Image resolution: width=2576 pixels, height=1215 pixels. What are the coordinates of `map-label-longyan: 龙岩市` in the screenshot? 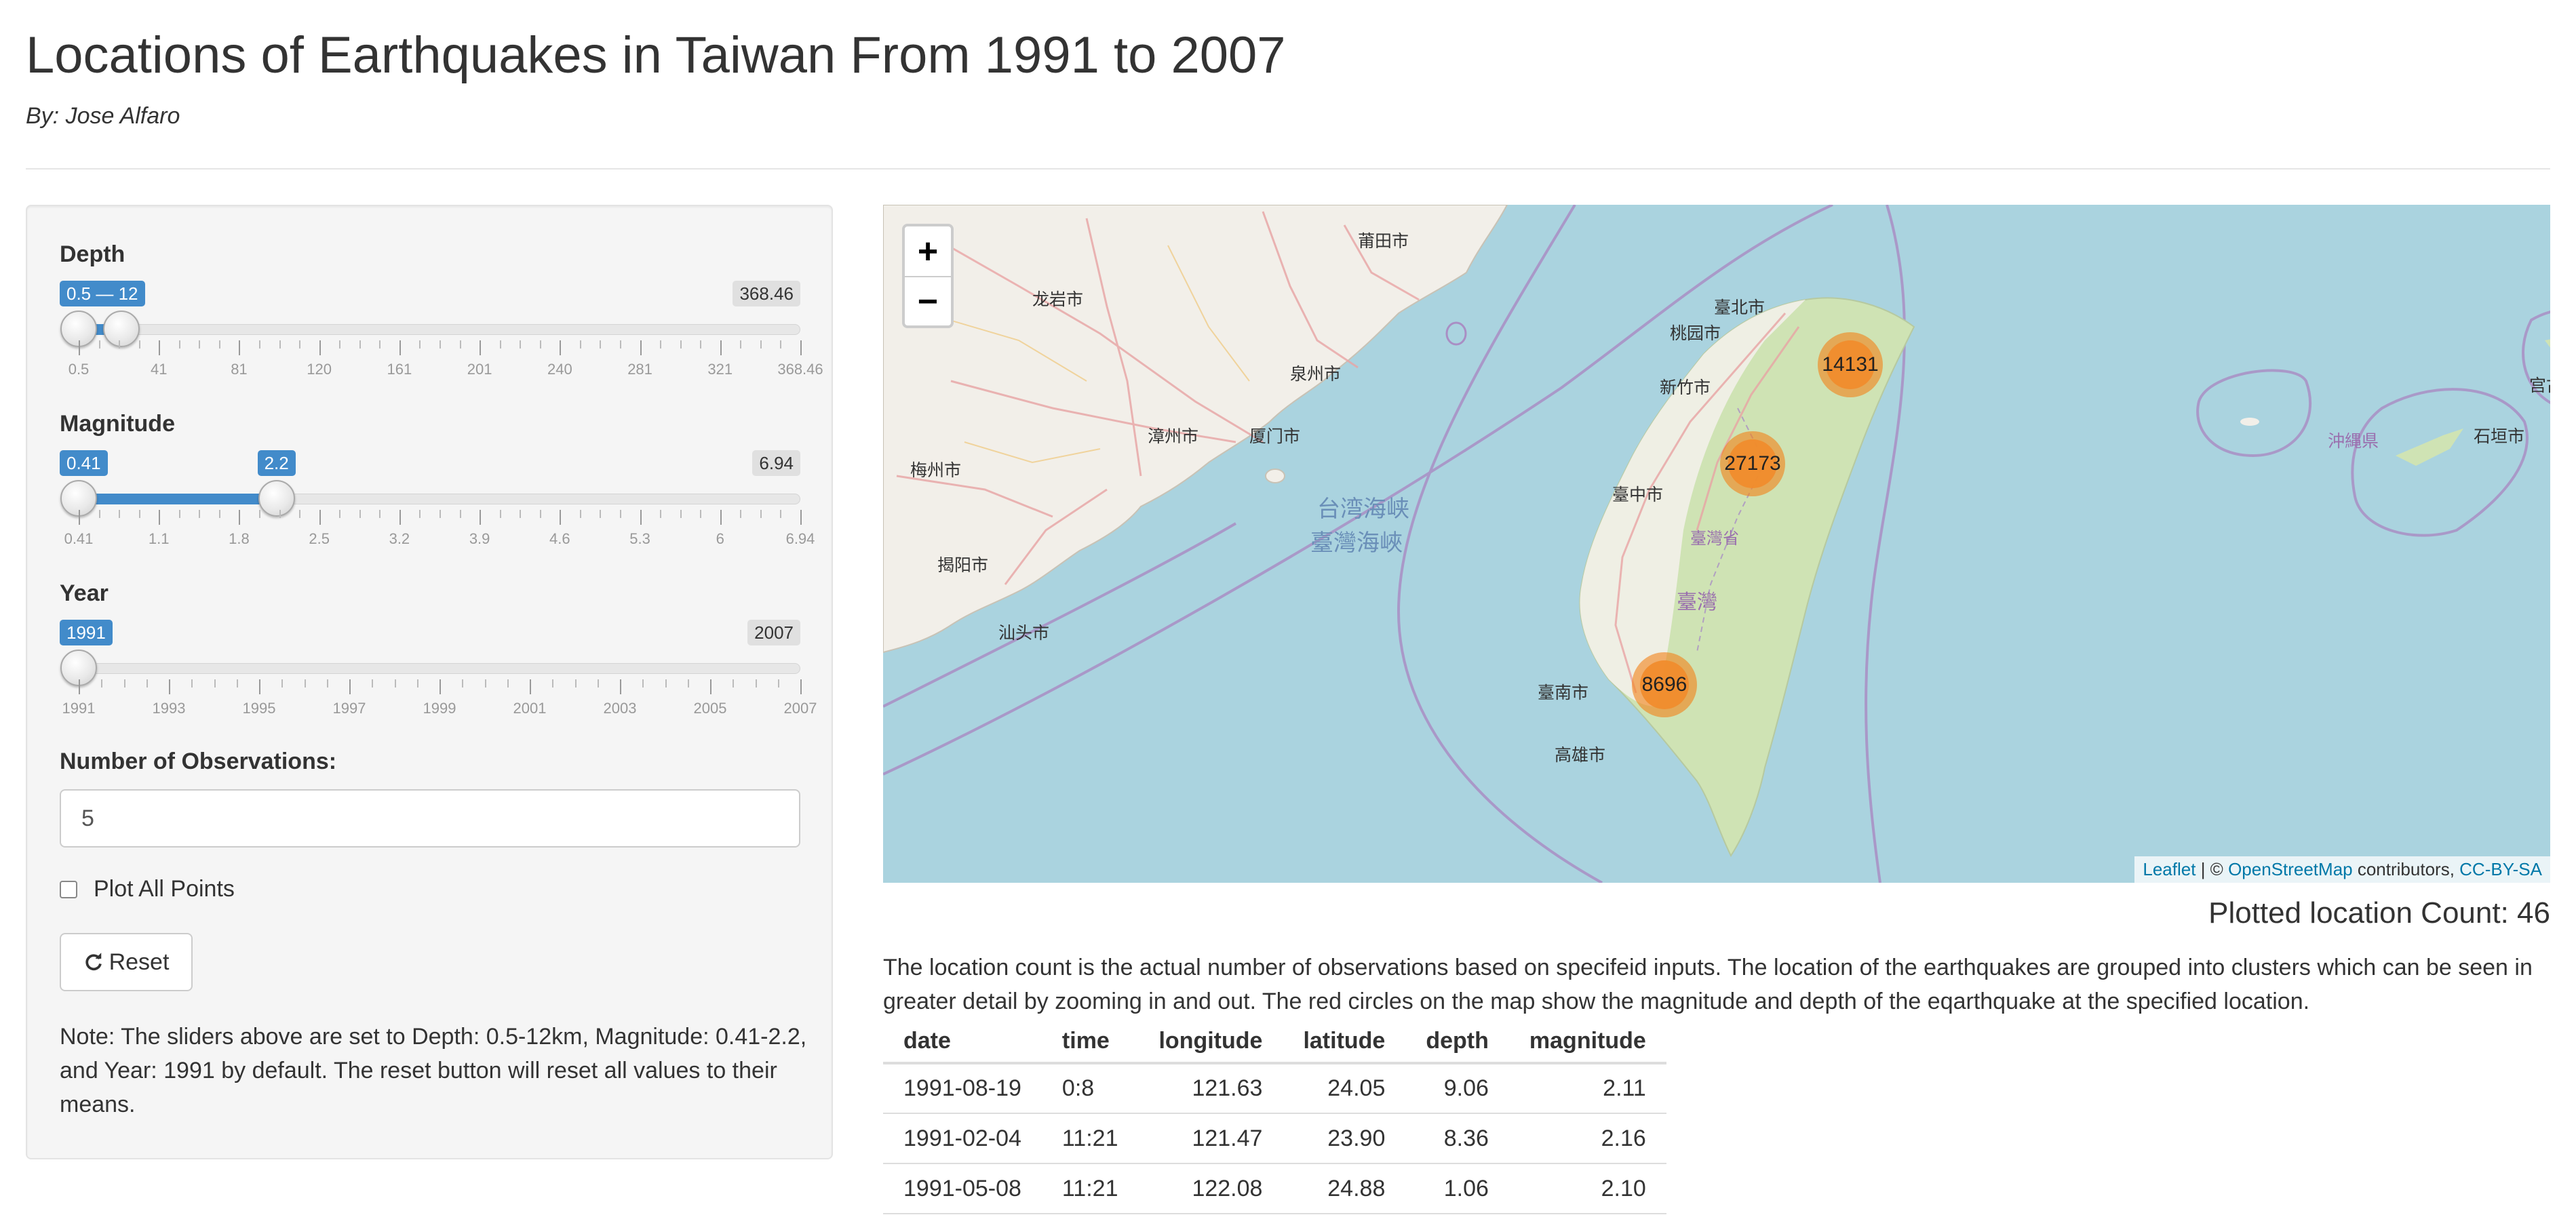 It's located at (1057, 300).